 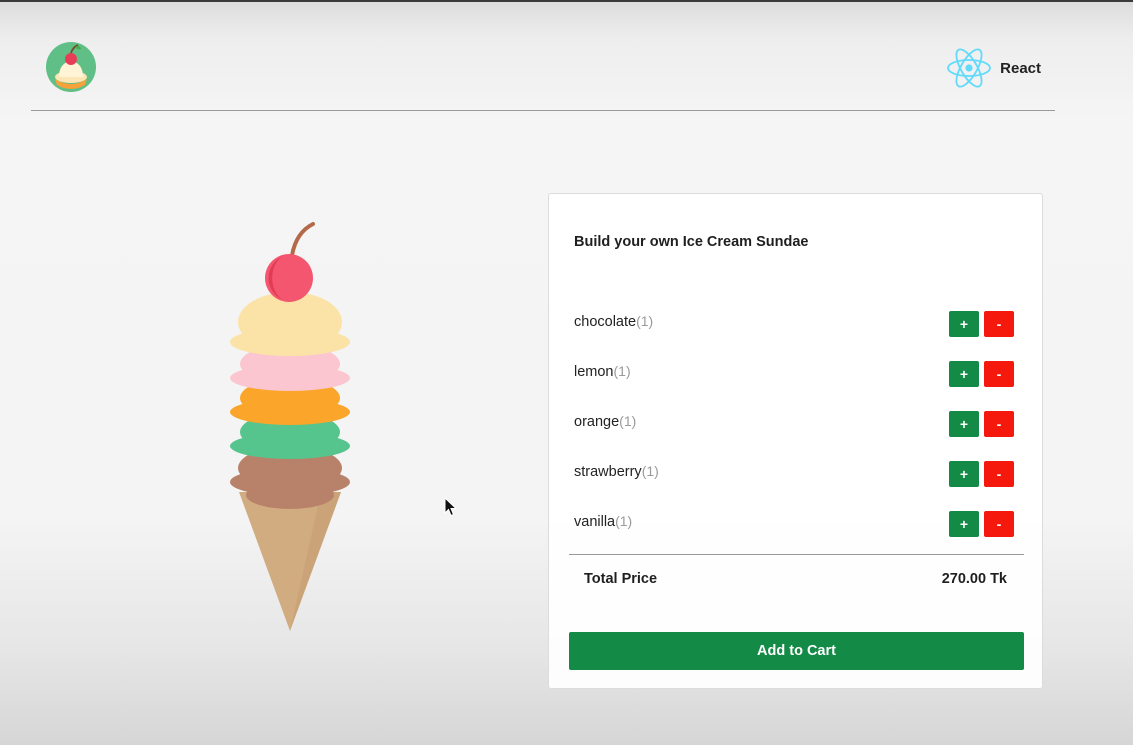 I want to click on flavor-name: chocolate, so click(x=605, y=322).